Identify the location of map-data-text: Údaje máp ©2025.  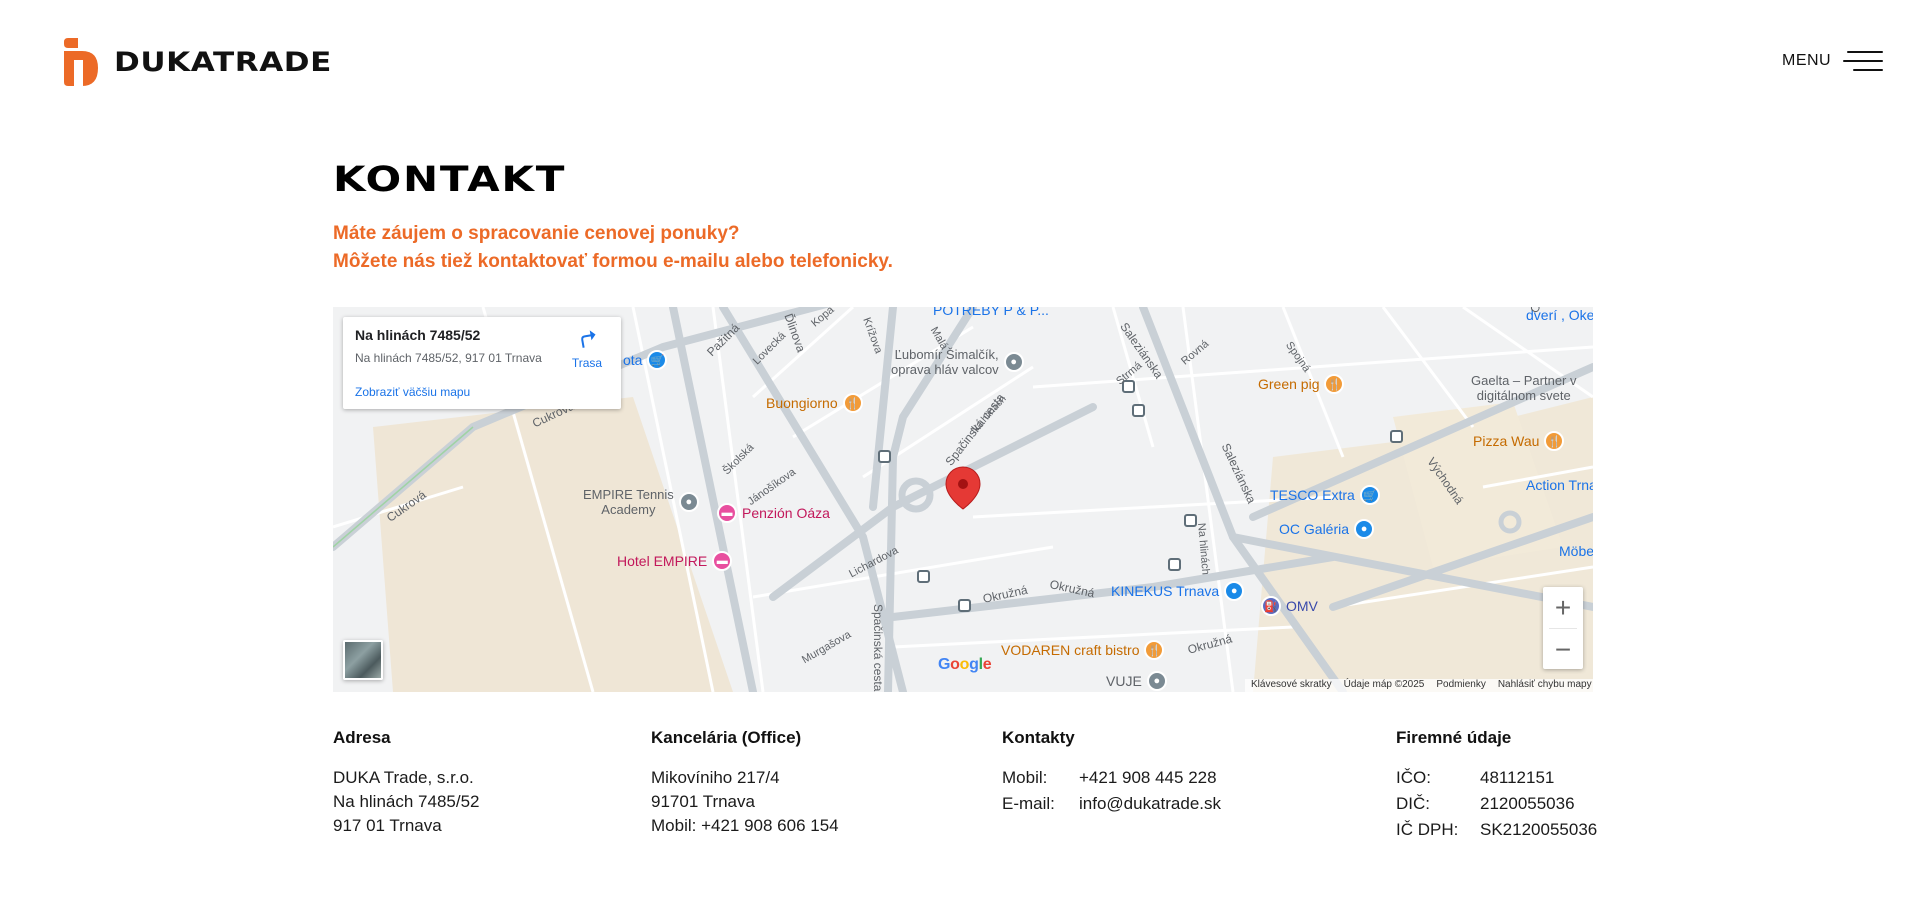
(1384, 684).